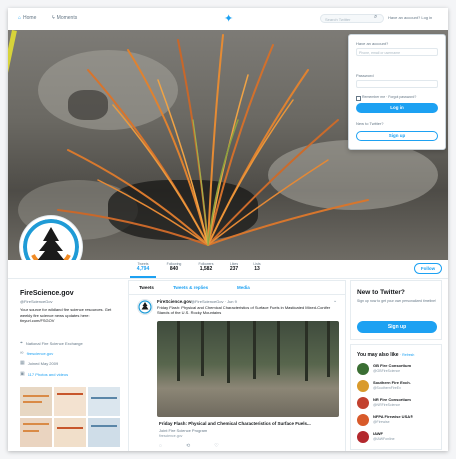  Describe the element at coordinates (386, 355) in the screenshot. I see `who-to-follow-title: You may also like · Refresh` at that location.